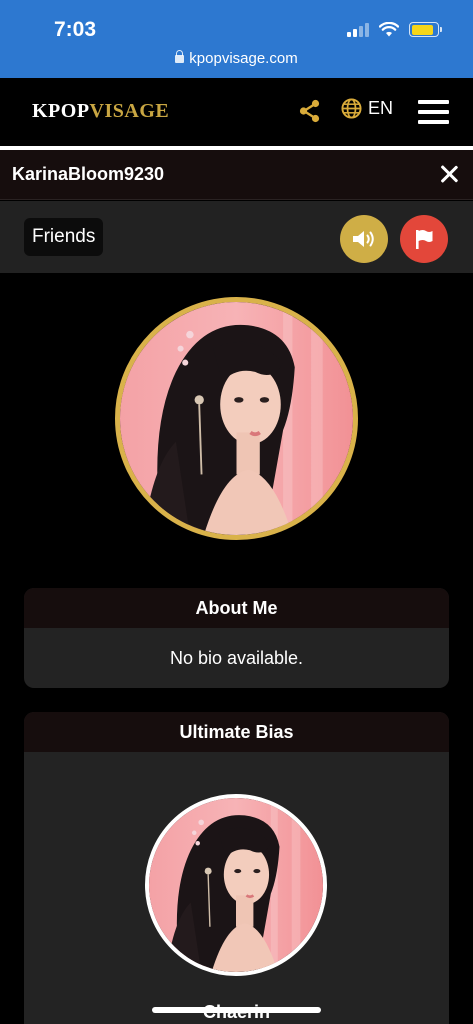 This screenshot has width=473, height=1024. Describe the element at coordinates (236, 638) in the screenshot. I see `about-me-card: About Me No bio available.` at that location.